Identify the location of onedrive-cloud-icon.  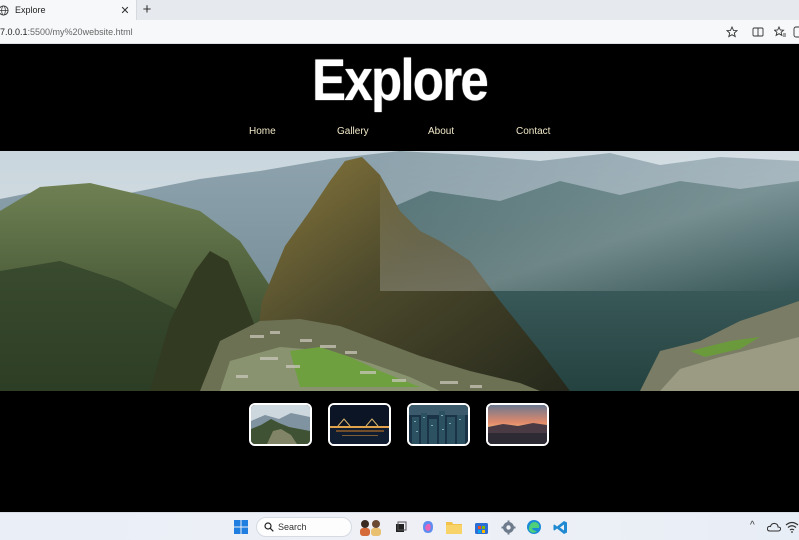
(774, 527).